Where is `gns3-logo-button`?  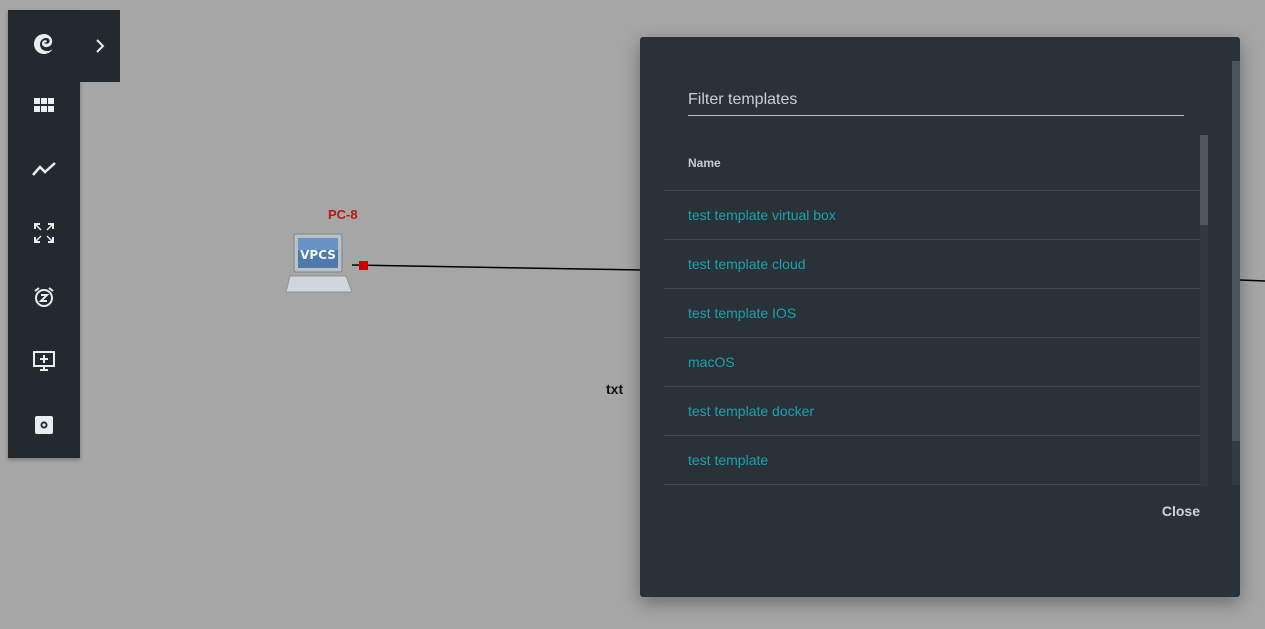
gns3-logo-button is located at coordinates (44, 44).